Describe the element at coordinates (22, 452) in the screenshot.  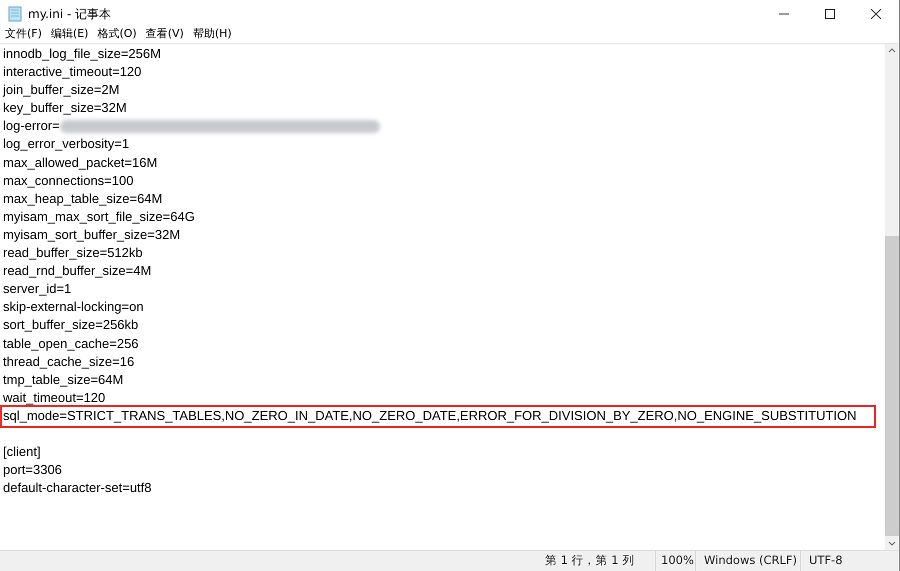
I see `text-line: [client]` at that location.